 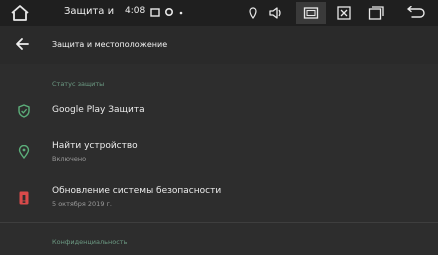 I want to click on list-item-subtitle: 5 октября 2019 г., so click(x=82, y=204).